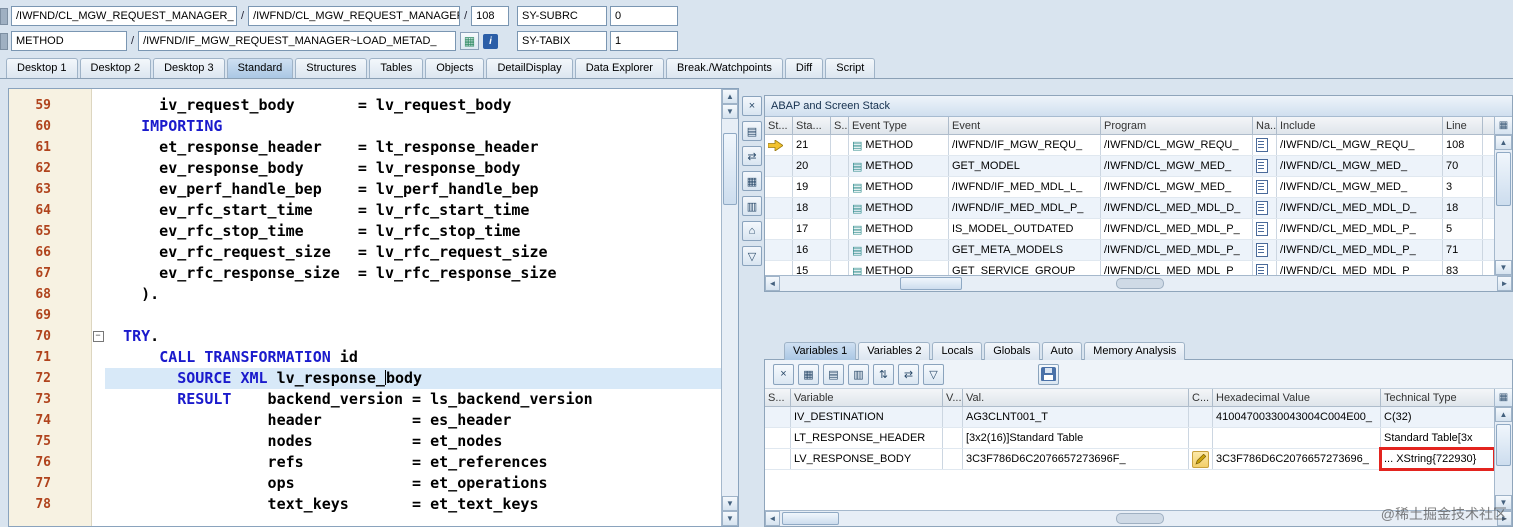  I want to click on variable-name-cell: IV_DESTINATION, so click(867, 417).